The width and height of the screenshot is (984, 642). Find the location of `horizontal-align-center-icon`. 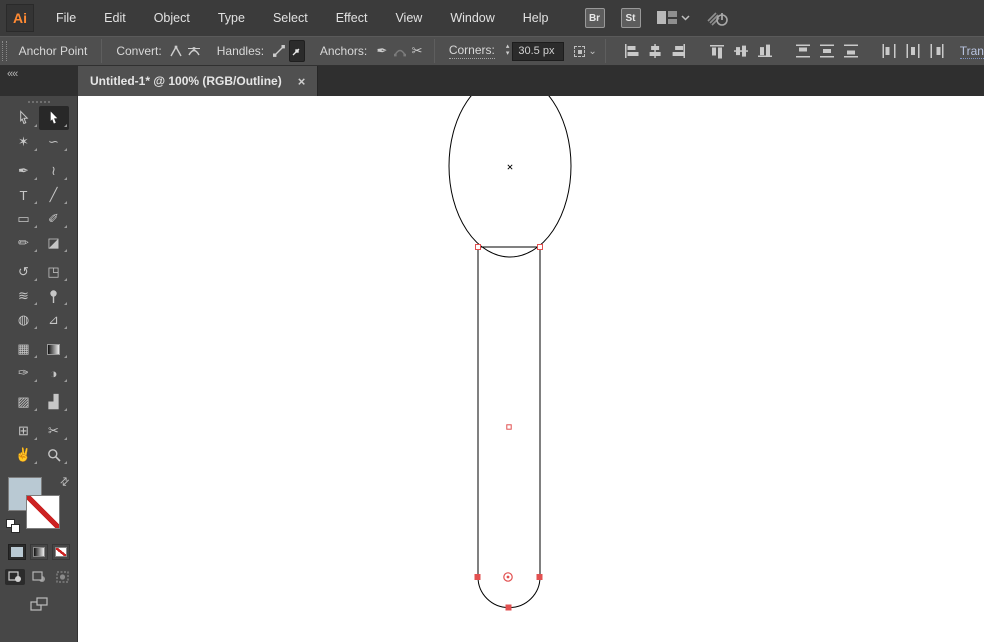

horizontal-align-center-icon is located at coordinates (655, 51).